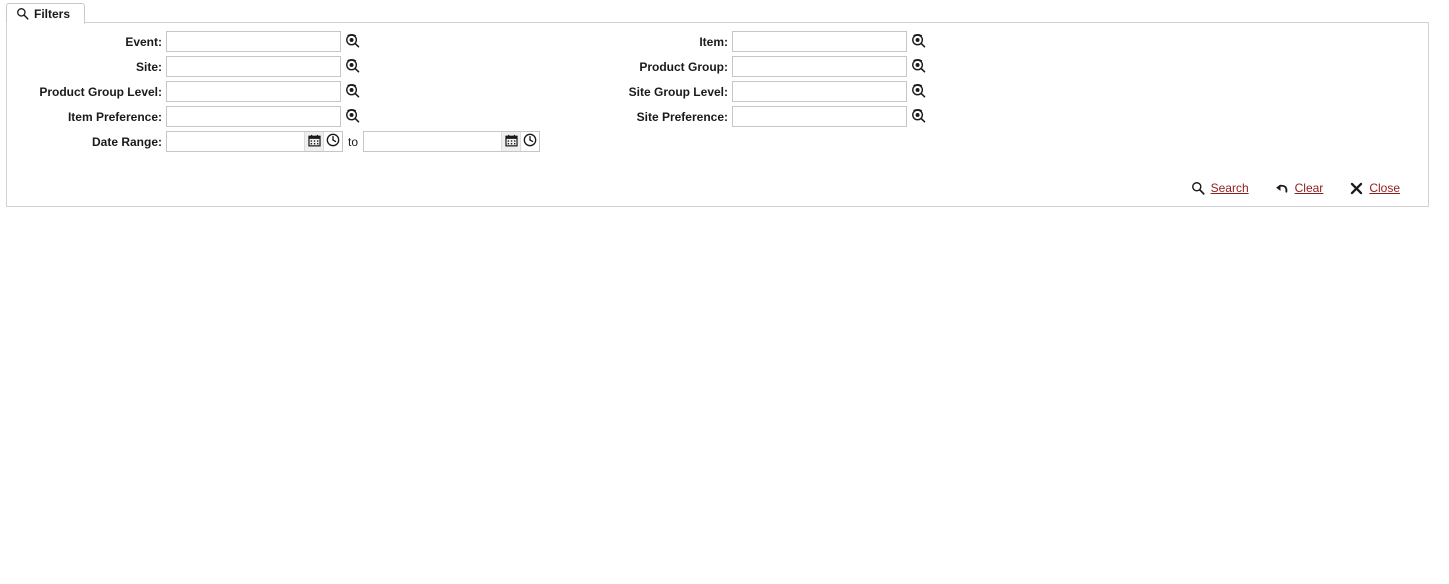  I want to click on tab-filters: Filters, so click(46, 13).